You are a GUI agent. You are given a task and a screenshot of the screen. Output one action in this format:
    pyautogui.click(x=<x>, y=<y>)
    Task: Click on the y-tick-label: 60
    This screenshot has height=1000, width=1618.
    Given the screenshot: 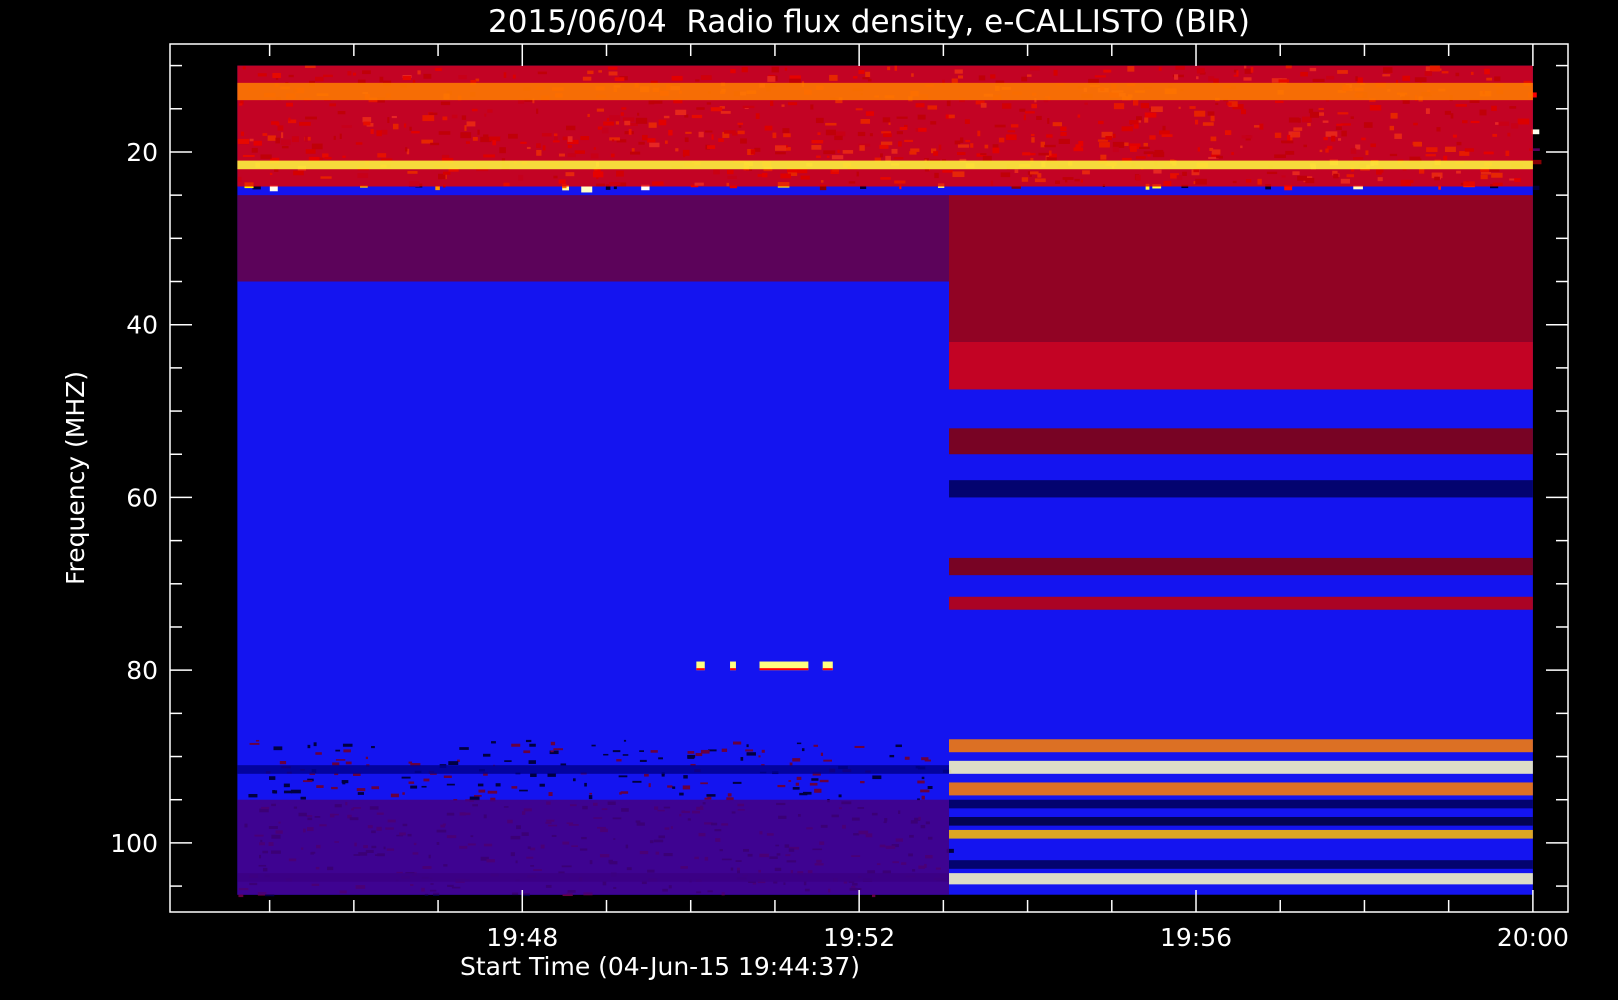 What is the action you would take?
    pyautogui.click(x=142, y=497)
    